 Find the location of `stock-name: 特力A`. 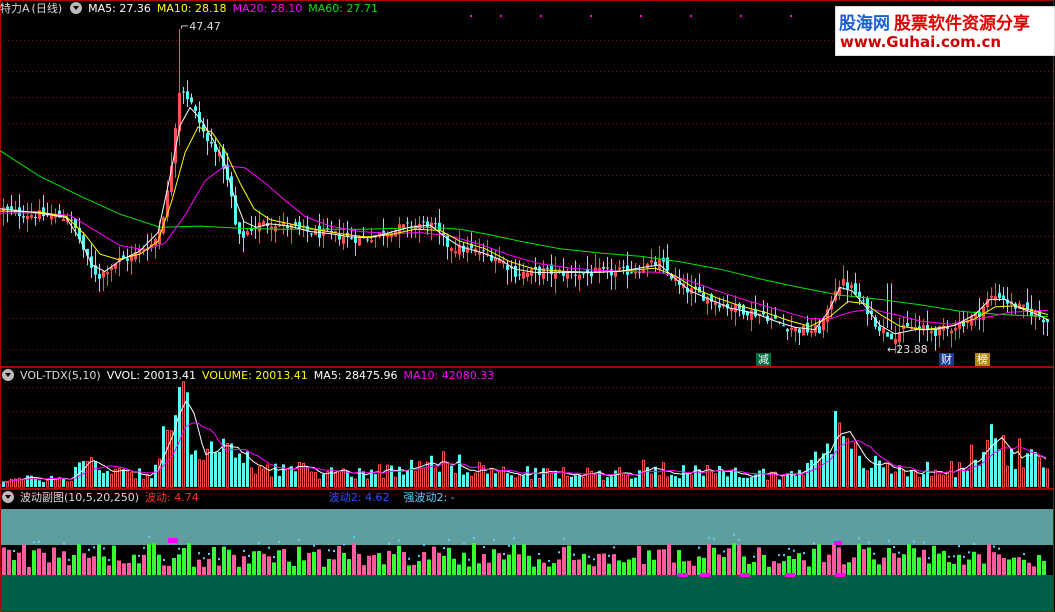

stock-name: 特力A is located at coordinates (15, 8).